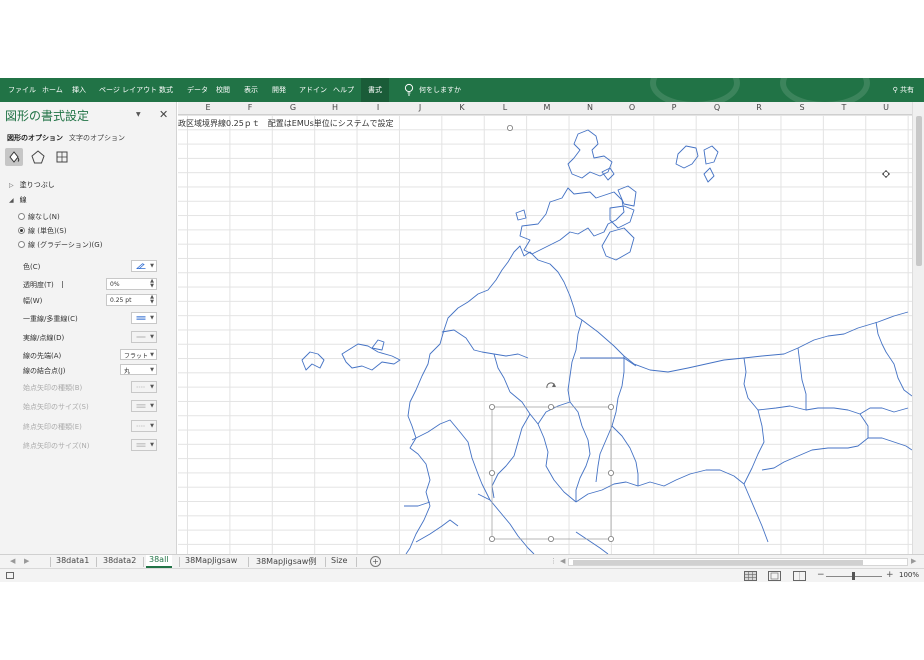 The width and height of the screenshot is (924, 660). What do you see at coordinates (159, 561) in the screenshot?
I see `sheet-tab-active: 38all` at bounding box center [159, 561].